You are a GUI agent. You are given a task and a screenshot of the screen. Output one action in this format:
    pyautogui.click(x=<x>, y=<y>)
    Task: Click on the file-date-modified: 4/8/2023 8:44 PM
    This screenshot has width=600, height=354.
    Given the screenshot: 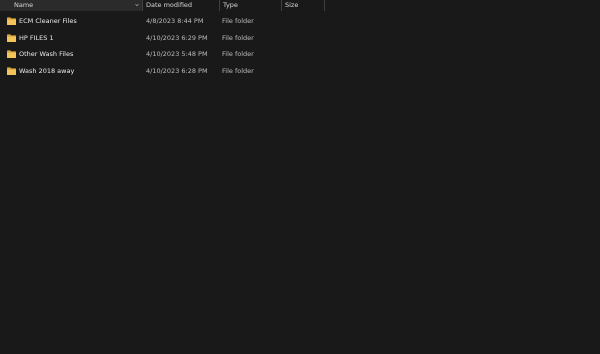 What is the action you would take?
    pyautogui.click(x=175, y=21)
    